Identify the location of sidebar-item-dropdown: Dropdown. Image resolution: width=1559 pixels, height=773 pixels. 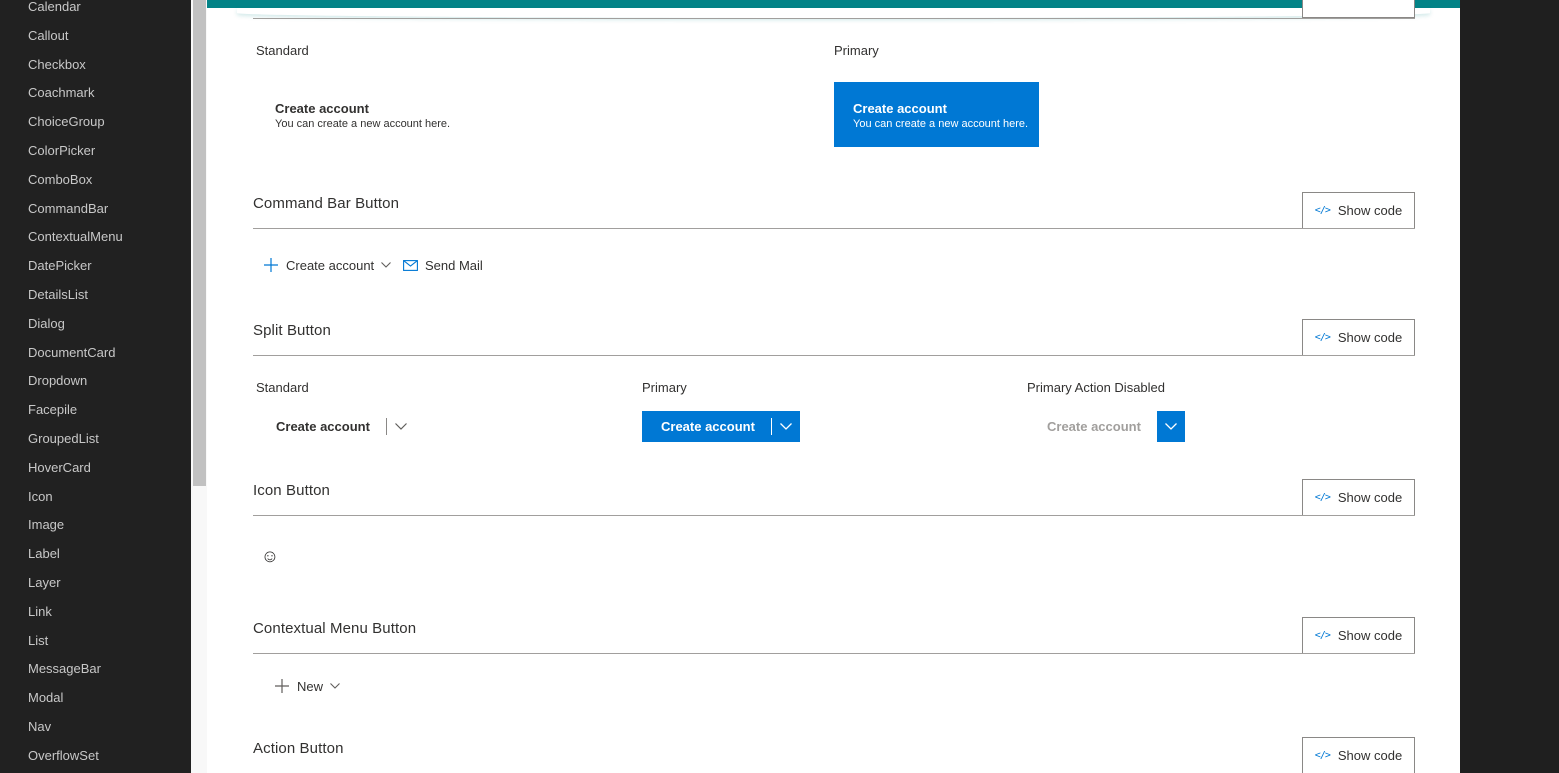
(75, 381).